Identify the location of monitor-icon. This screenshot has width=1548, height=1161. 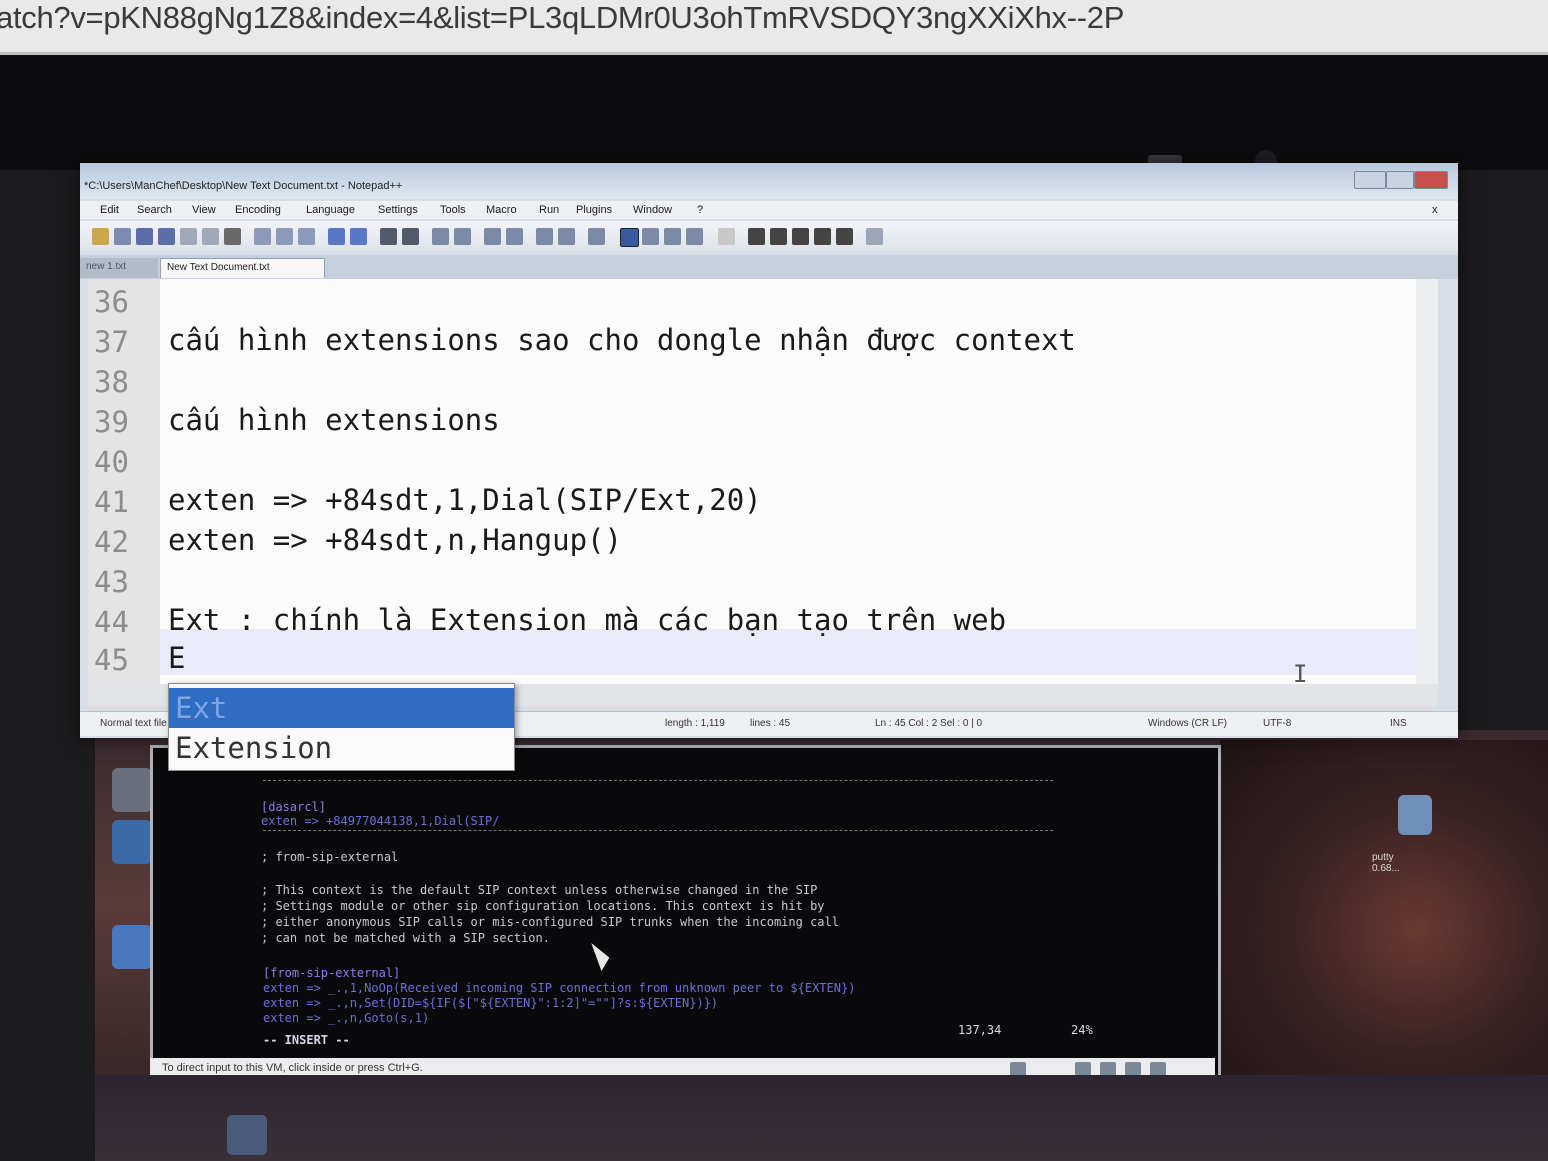
(726, 236).